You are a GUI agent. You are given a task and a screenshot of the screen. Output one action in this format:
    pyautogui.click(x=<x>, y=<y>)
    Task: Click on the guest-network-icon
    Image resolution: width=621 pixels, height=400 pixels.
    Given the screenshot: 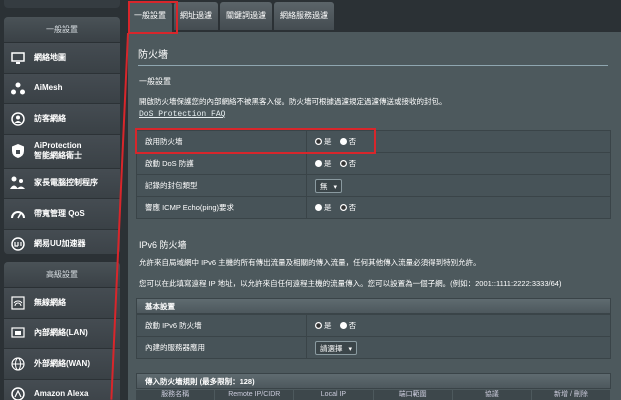 What is the action you would take?
    pyautogui.click(x=18, y=119)
    